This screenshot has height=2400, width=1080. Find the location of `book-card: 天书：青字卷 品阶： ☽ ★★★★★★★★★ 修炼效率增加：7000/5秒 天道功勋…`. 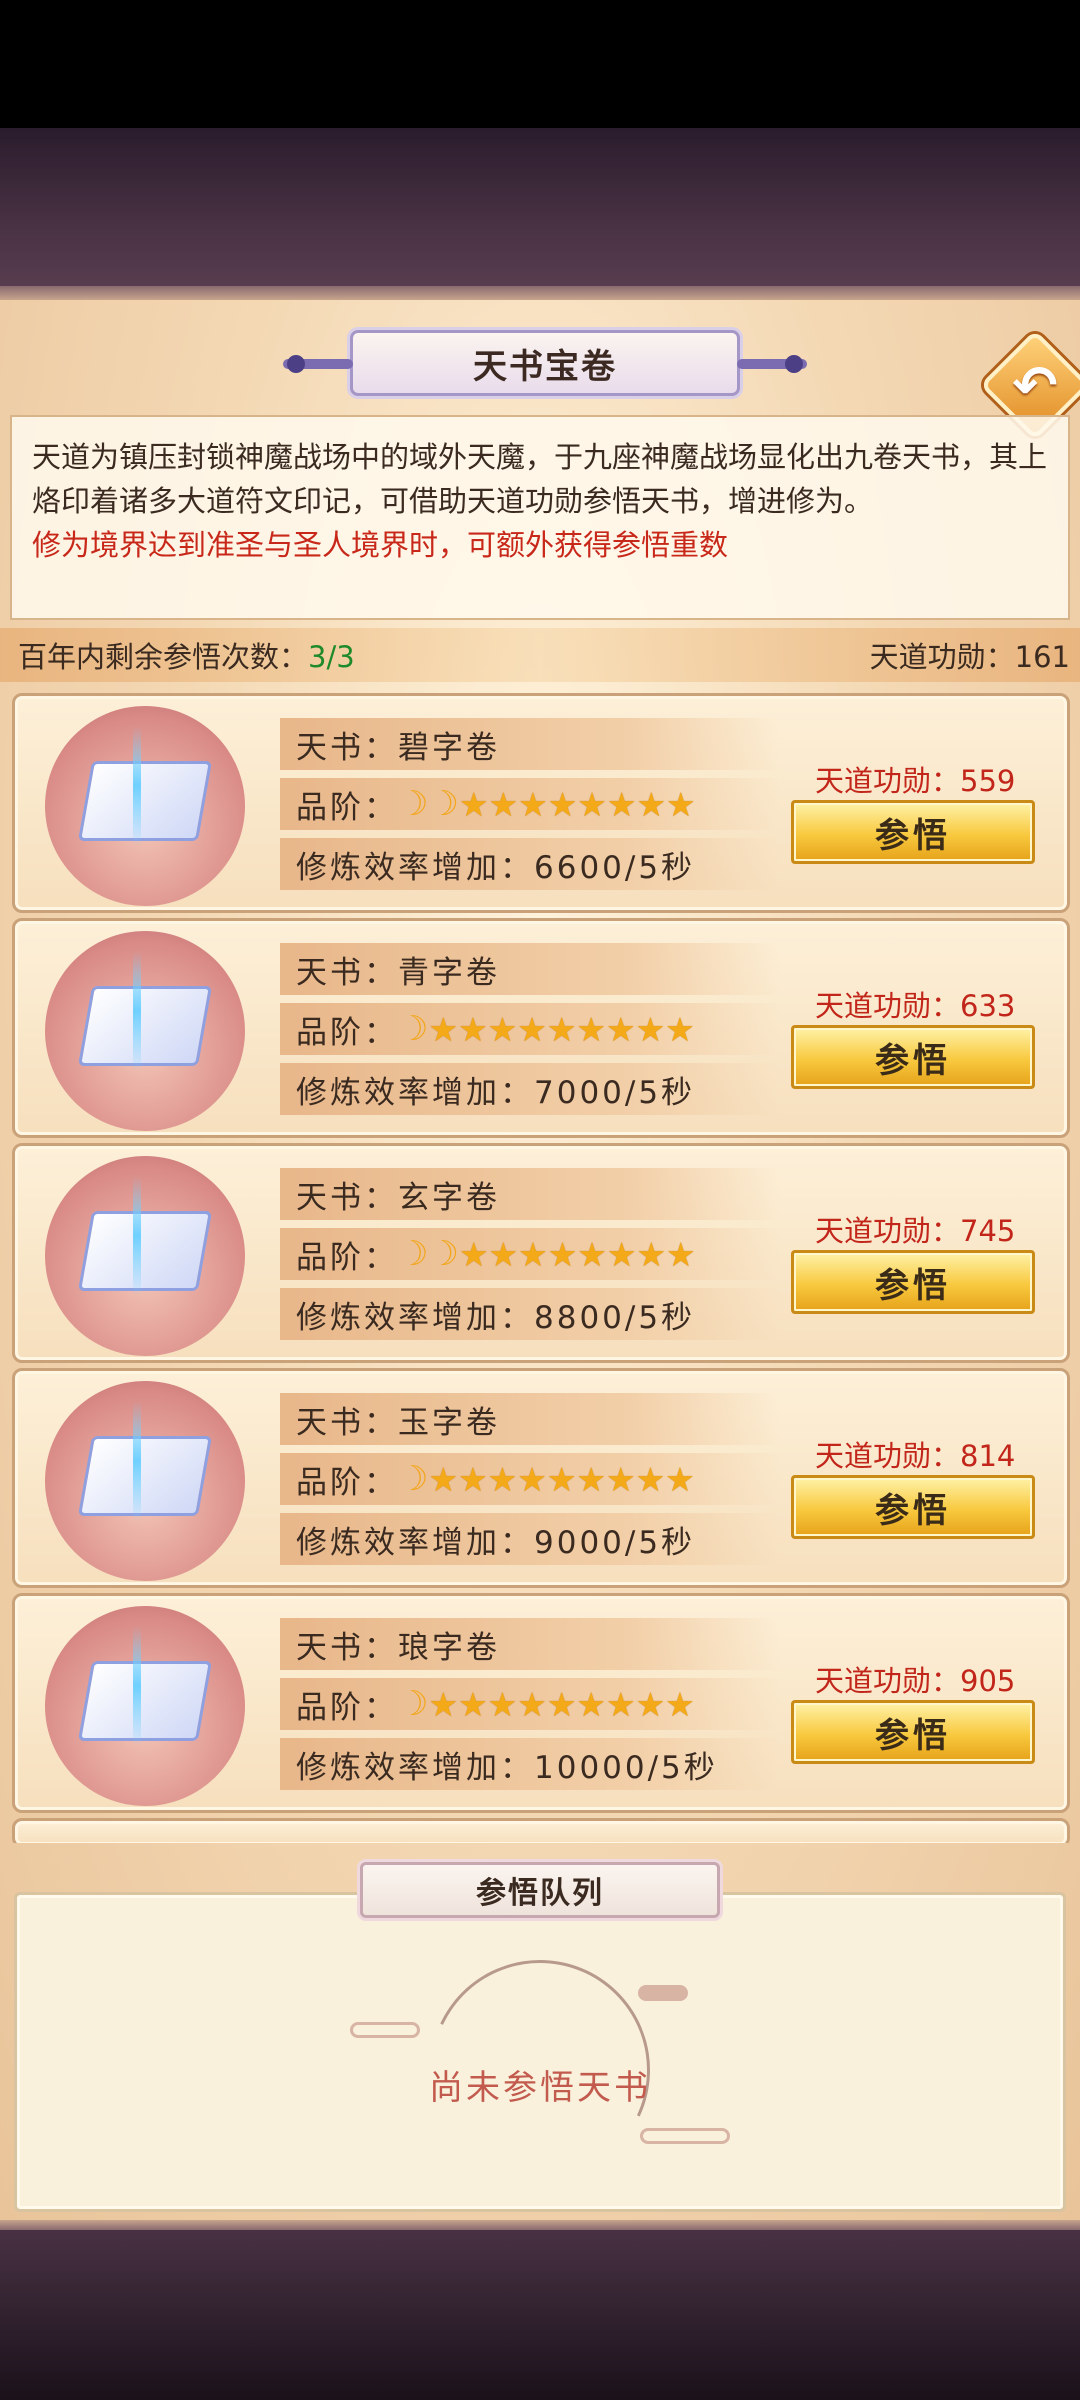

book-card: 天书：青字卷 品阶： ☽ ★★★★★★★★★ 修炼效率增加：7000/5秒 天道功勋… is located at coordinates (541, 1028).